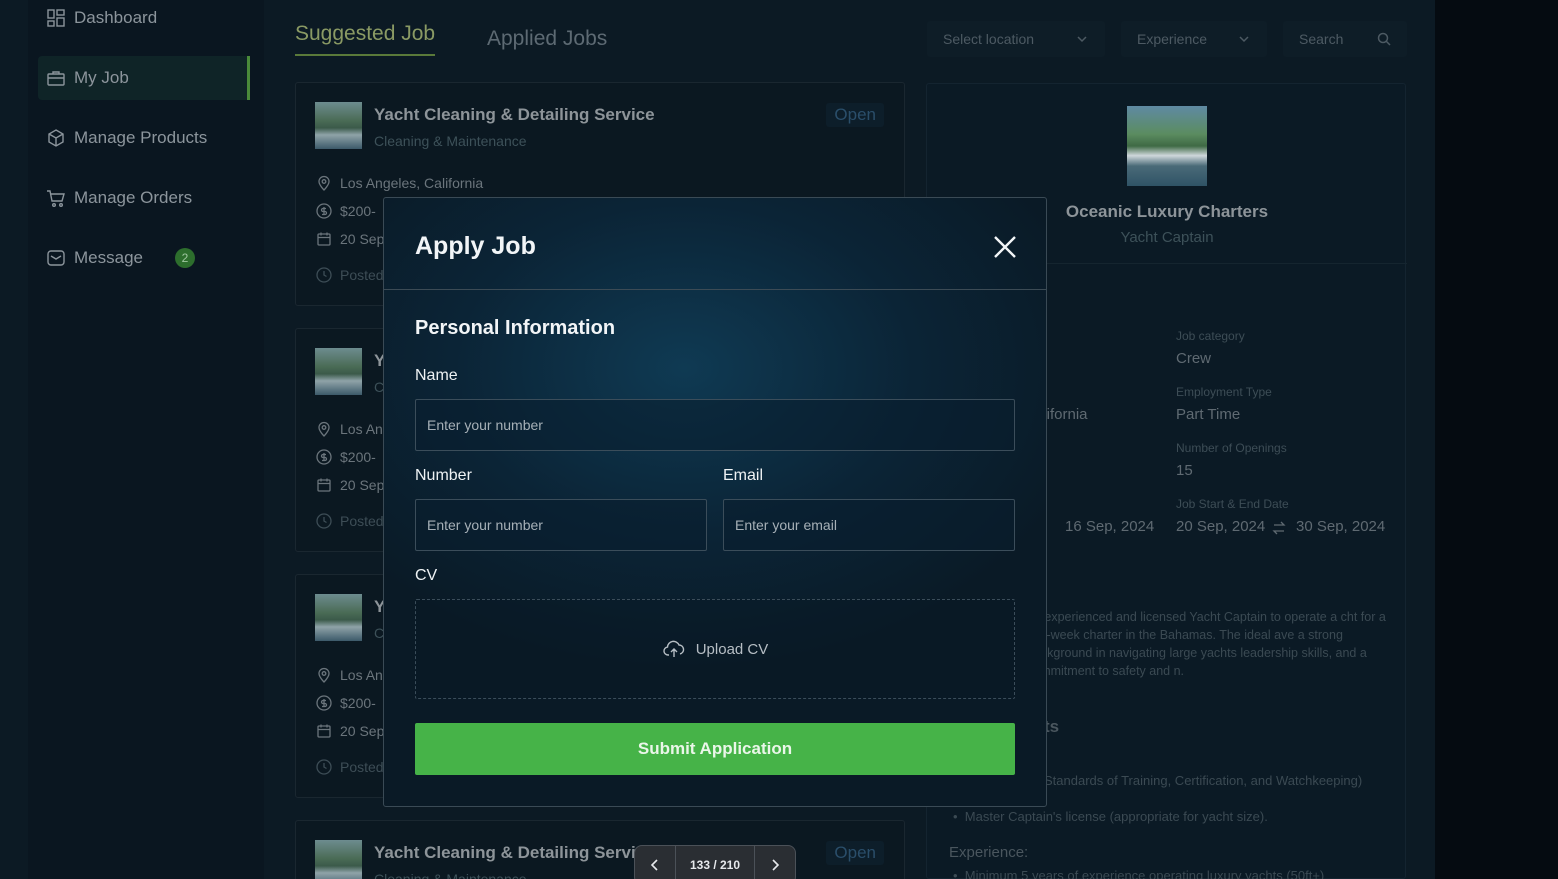  What do you see at coordinates (715, 749) in the screenshot?
I see `submit-application-button: Submit Application` at bounding box center [715, 749].